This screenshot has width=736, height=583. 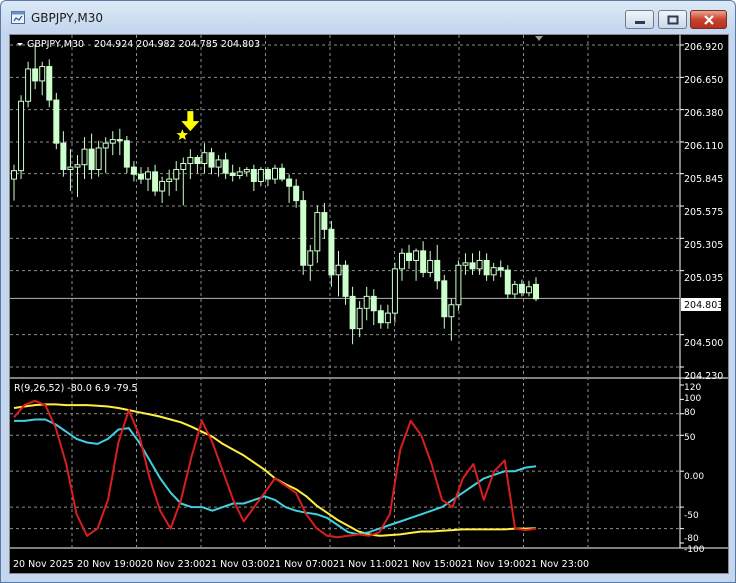 I want to click on signal-marker, so click(x=188, y=125).